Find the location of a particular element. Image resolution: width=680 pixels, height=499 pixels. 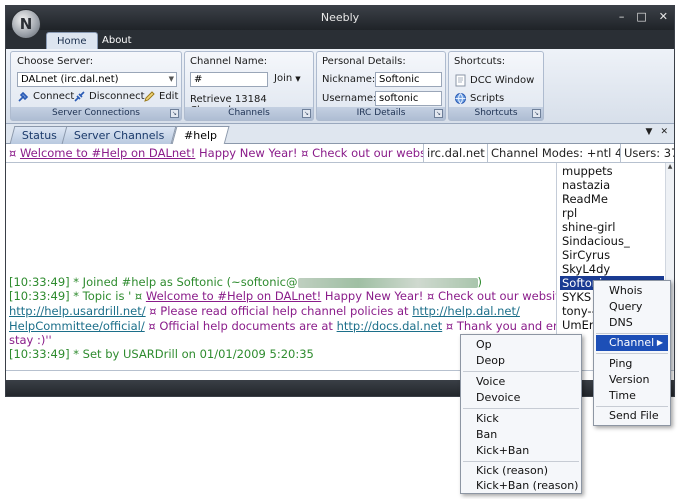

channel-name-input: # is located at coordinates (229, 79).